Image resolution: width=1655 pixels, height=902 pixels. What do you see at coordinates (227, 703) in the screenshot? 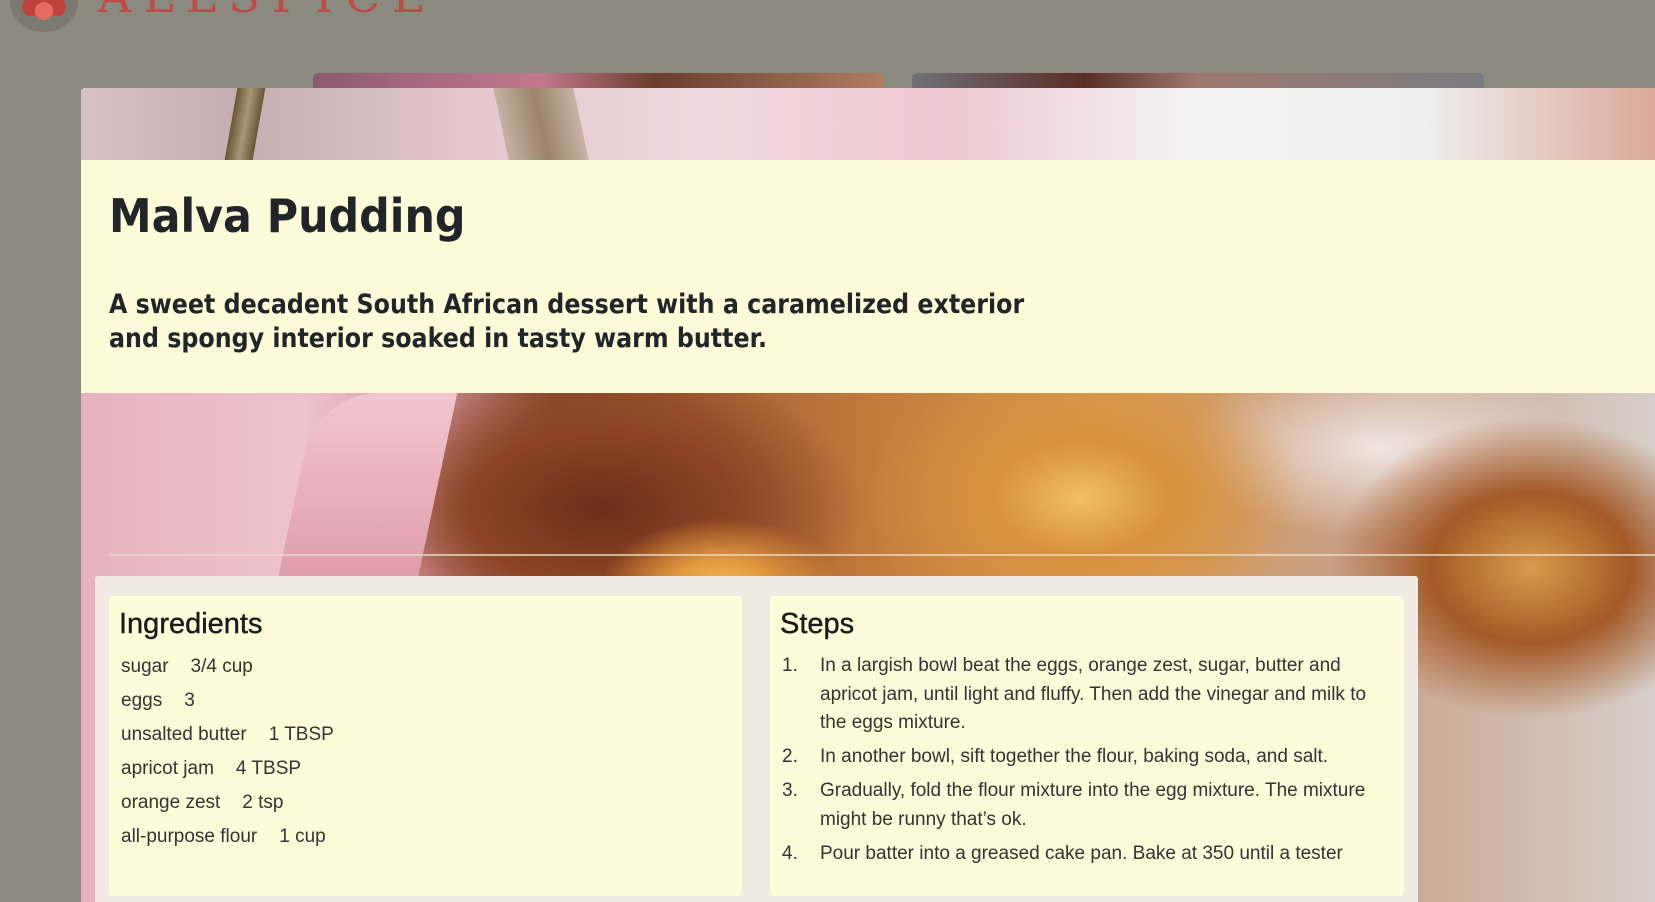
I see `ingredient-item: eggs 3` at bounding box center [227, 703].